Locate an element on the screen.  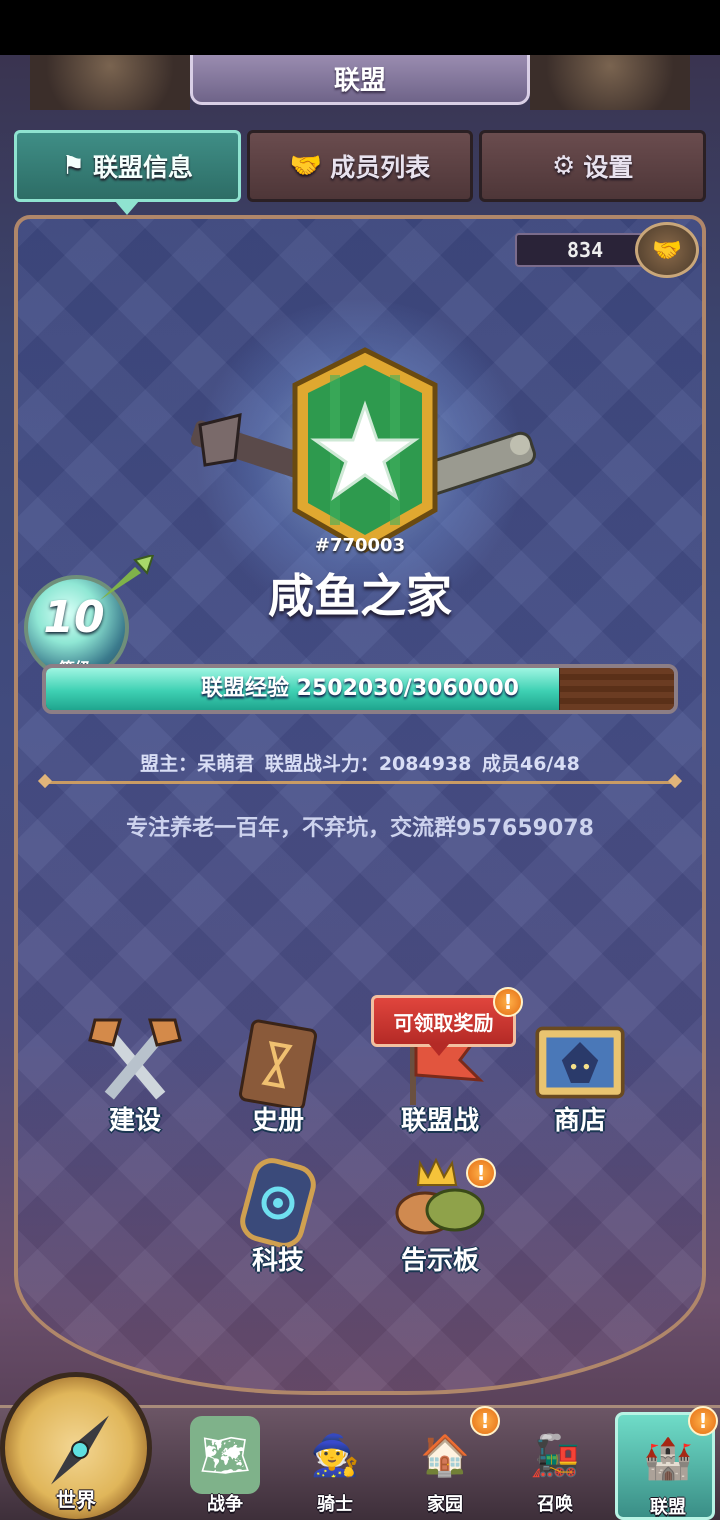
members-text: 成员46/48 is located at coordinates (530, 764).